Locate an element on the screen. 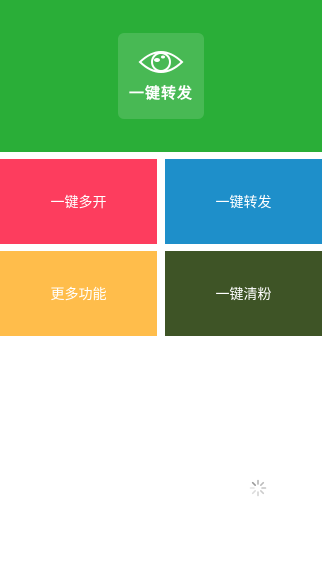 The height and width of the screenshot is (572, 322). more-features-button: 更多功能 is located at coordinates (78, 293).